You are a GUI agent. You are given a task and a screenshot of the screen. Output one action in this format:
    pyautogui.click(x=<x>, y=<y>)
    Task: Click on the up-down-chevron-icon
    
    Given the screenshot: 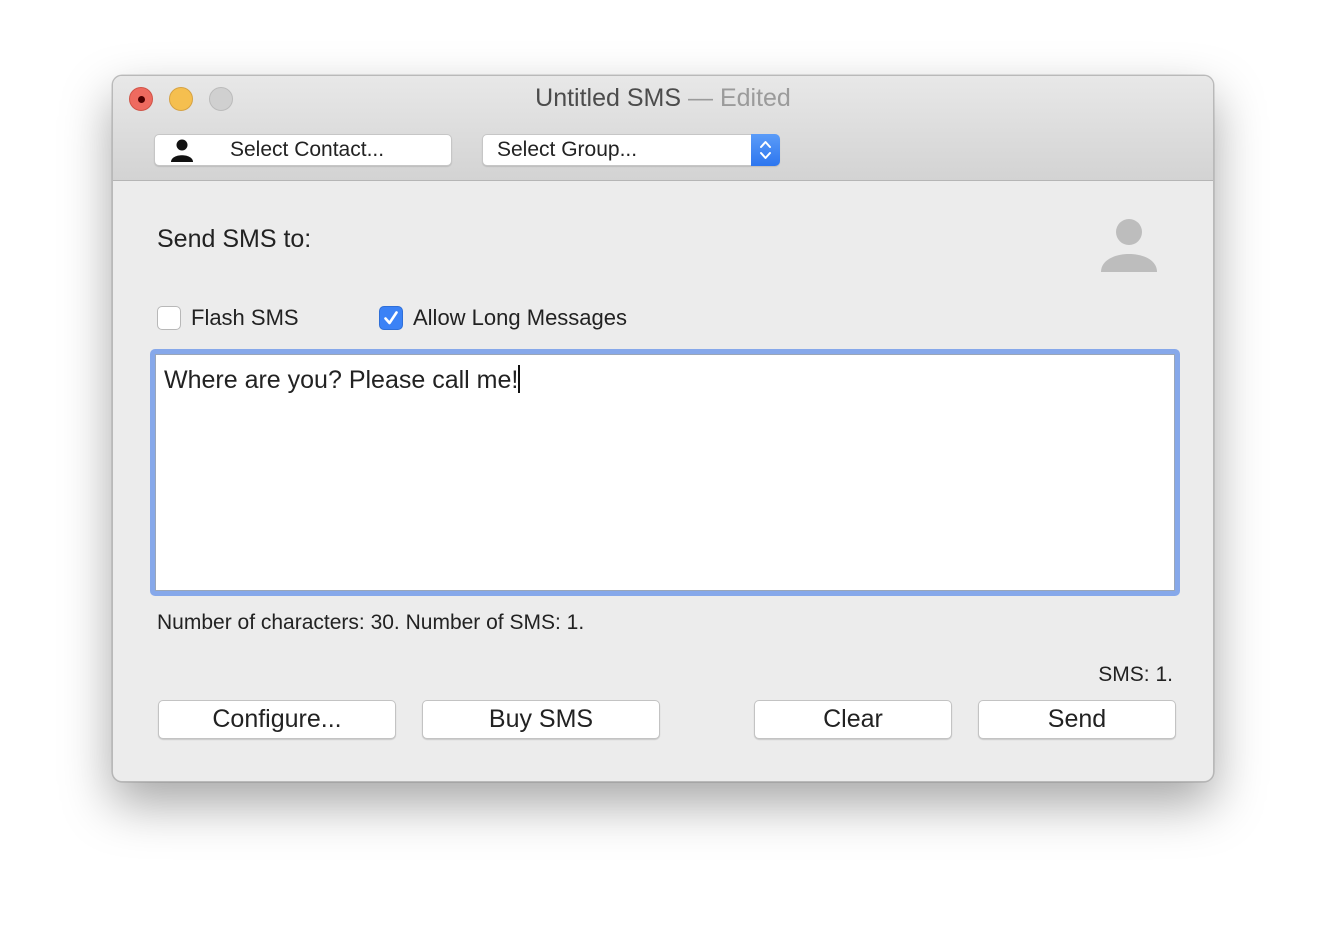 What is the action you would take?
    pyautogui.click(x=765, y=150)
    